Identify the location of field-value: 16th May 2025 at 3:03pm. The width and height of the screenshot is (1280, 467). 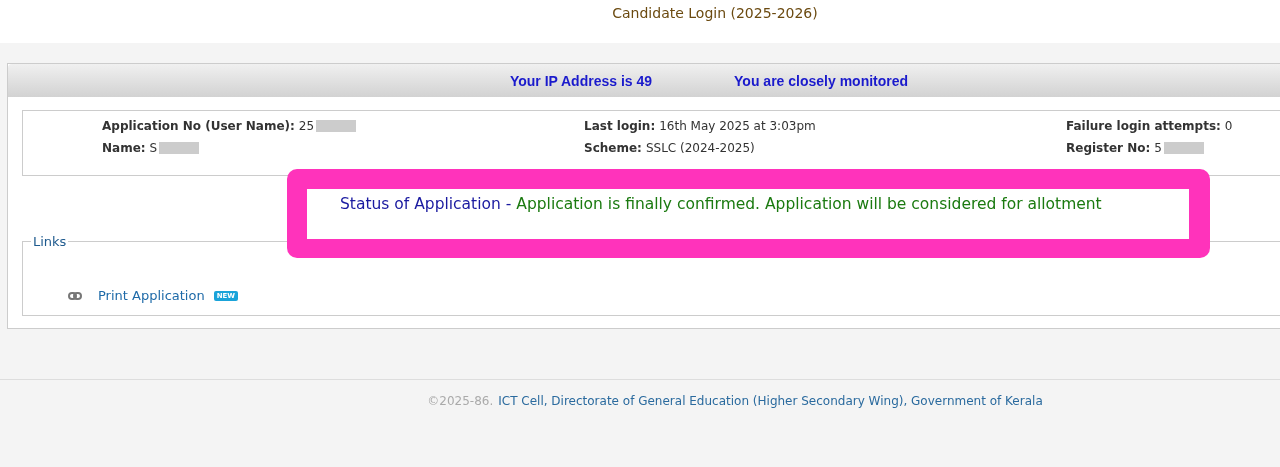
(737, 125).